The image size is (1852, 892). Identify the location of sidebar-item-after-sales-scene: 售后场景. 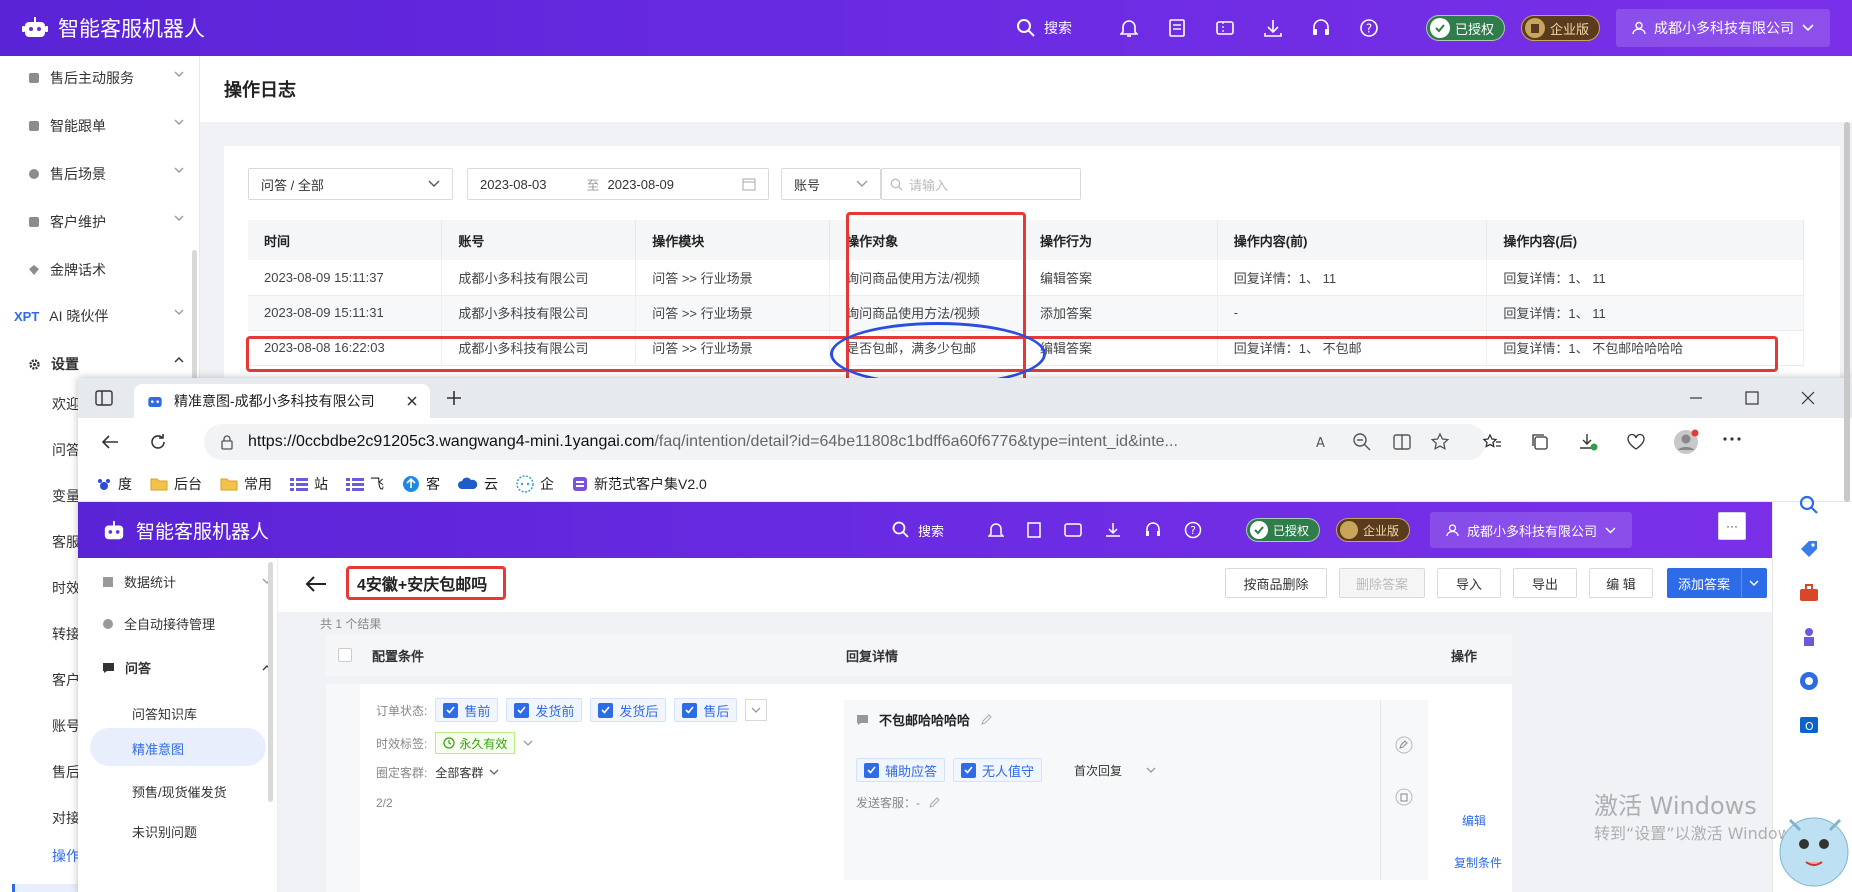
(100, 174).